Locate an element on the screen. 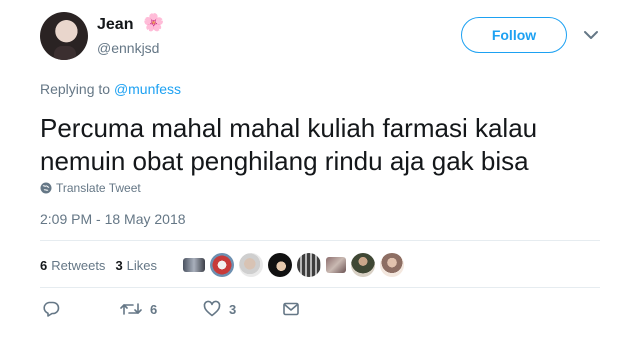  globe-icon is located at coordinates (46, 188).